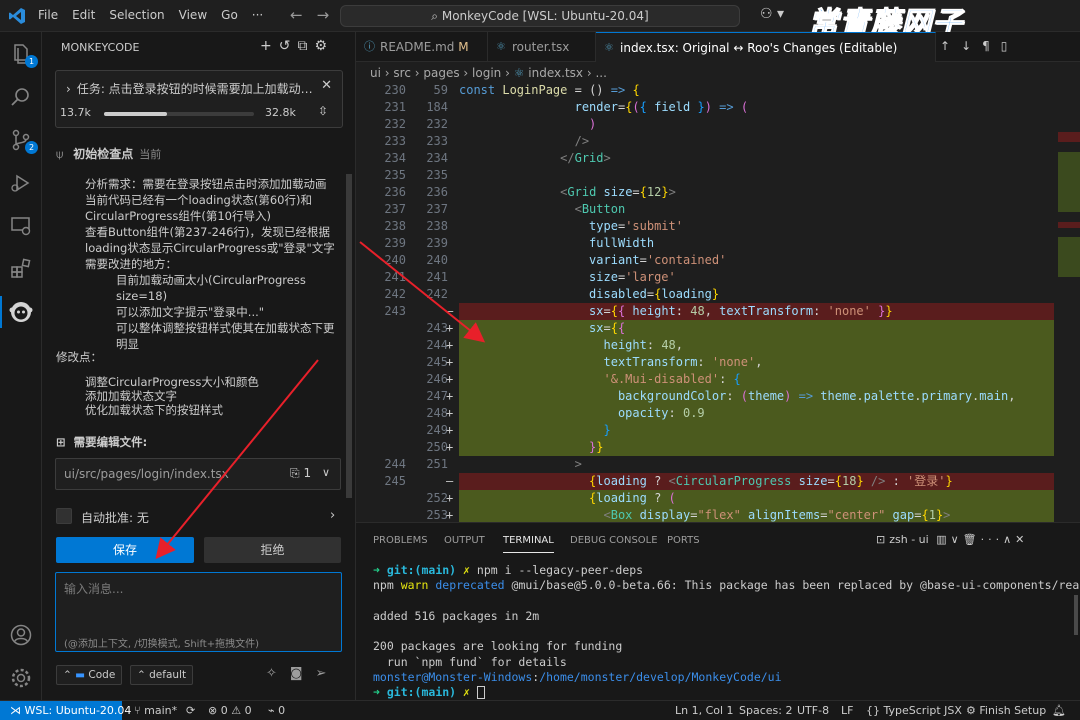 Image resolution: width=1080 pixels, height=720 pixels. What do you see at coordinates (540, 16) in the screenshot?
I see `command-center: ⌕ MonkeyCode [WSL: Ubuntu-20.04]` at bounding box center [540, 16].